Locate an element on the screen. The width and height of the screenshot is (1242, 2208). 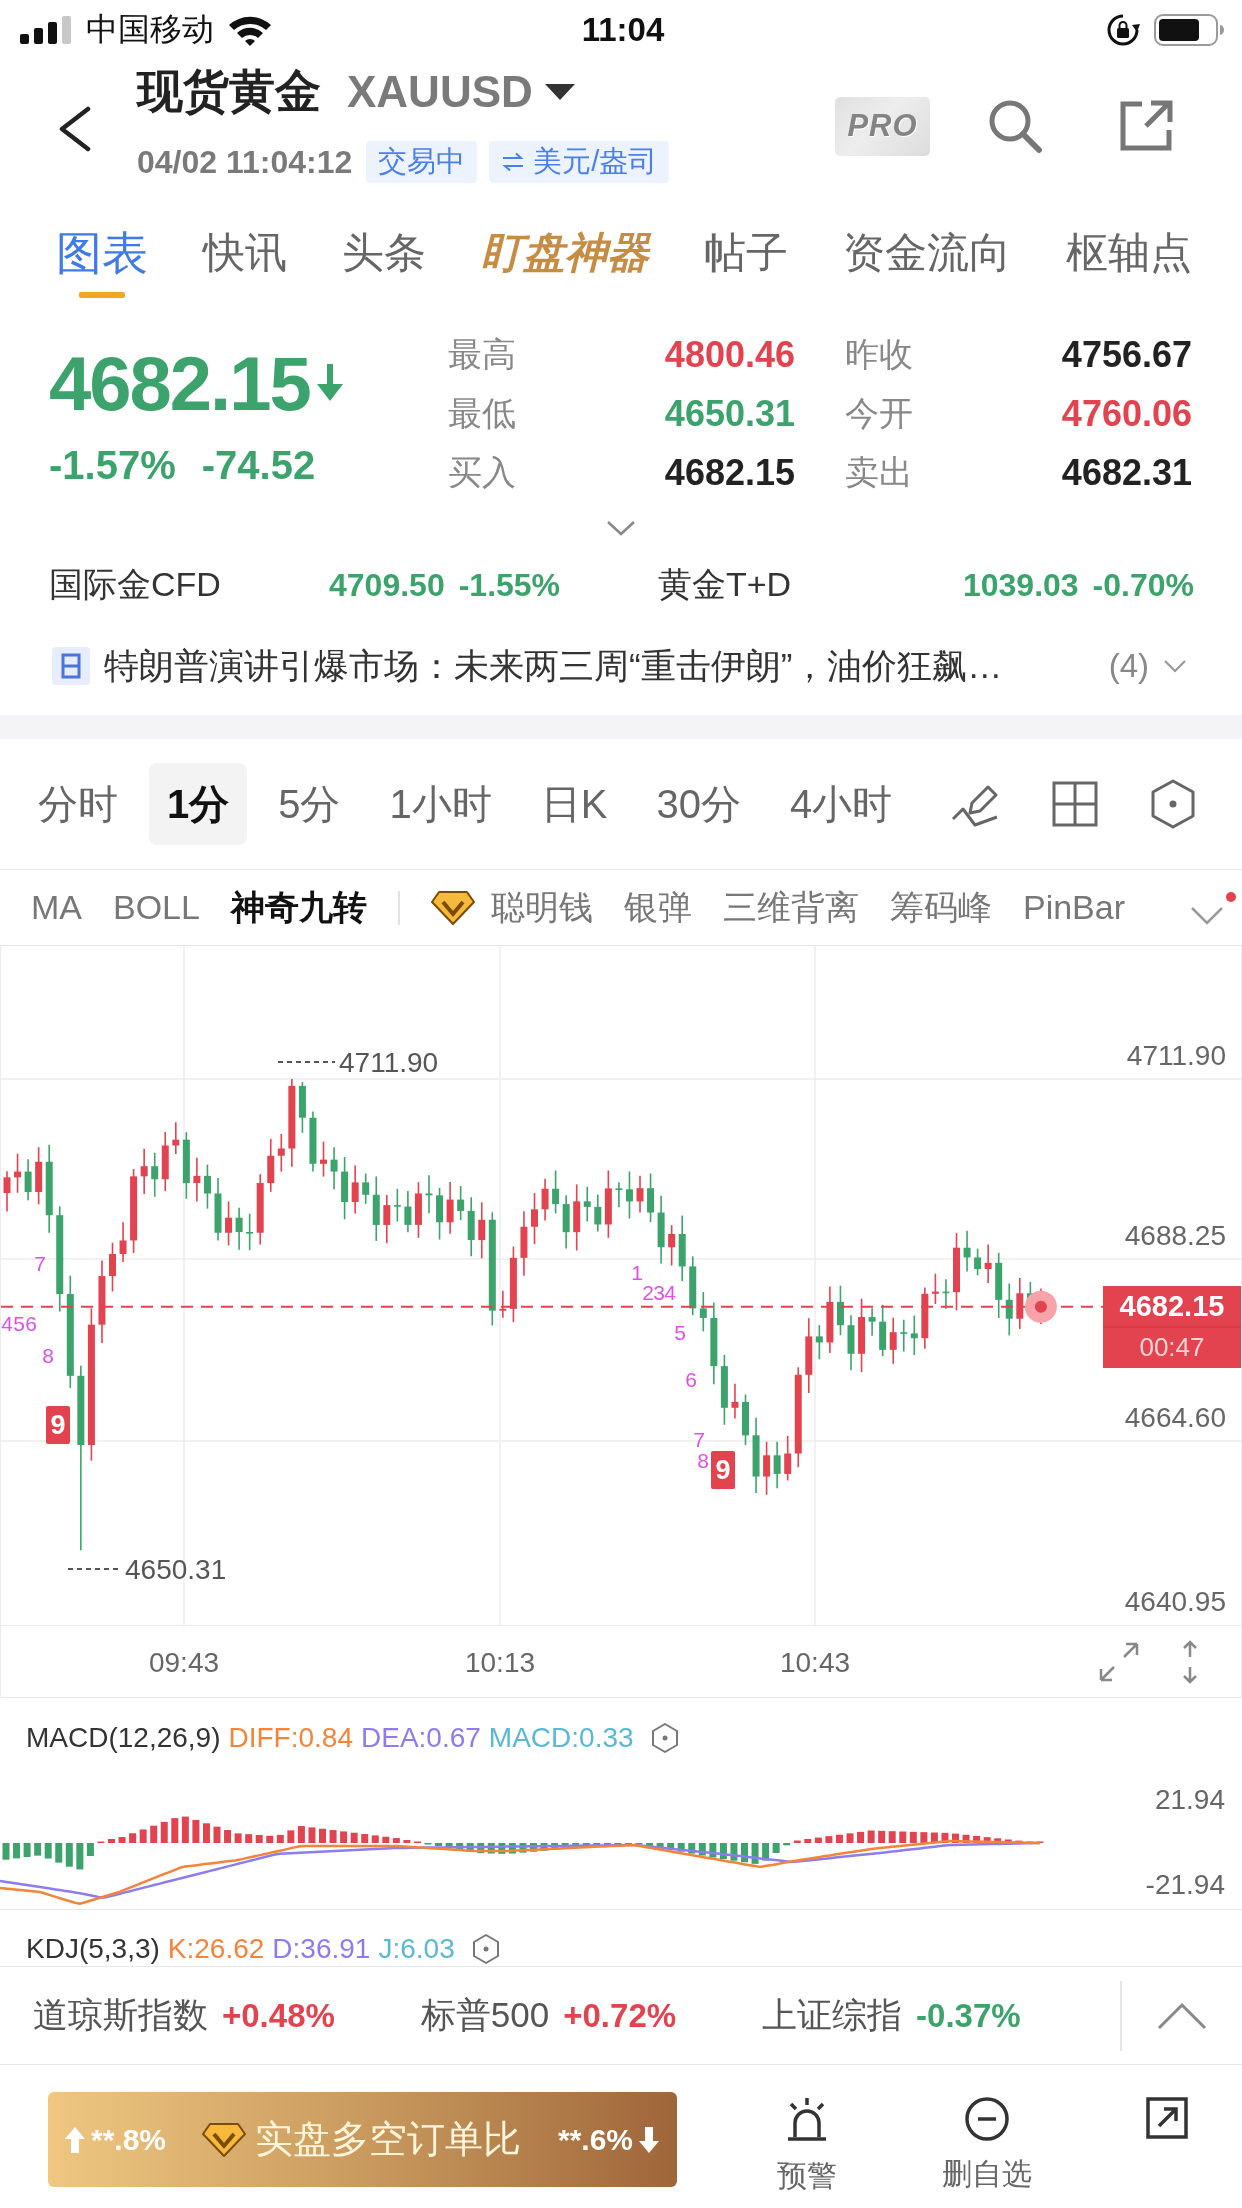
stat-label: 最高 is located at coordinates (482, 354).